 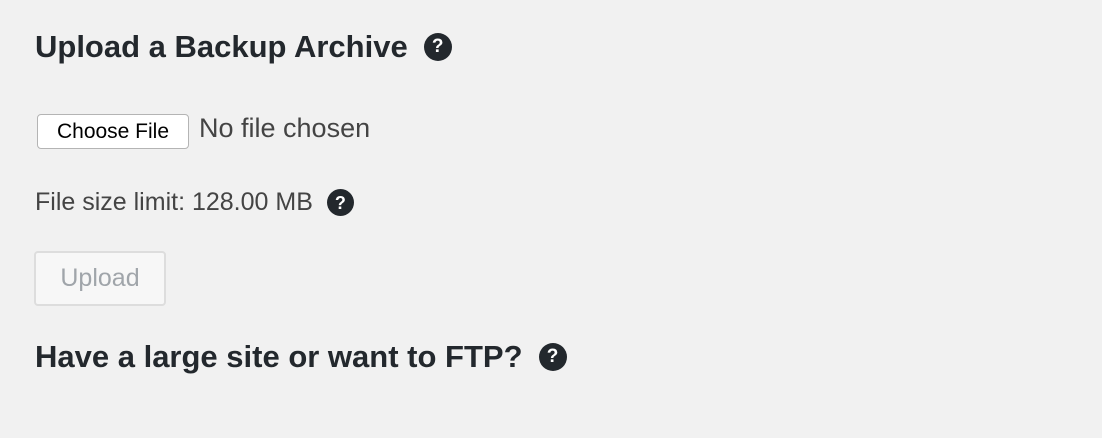 What do you see at coordinates (174, 202) in the screenshot?
I see `file-size-limit-text: File size limit: 128.00 MB` at bounding box center [174, 202].